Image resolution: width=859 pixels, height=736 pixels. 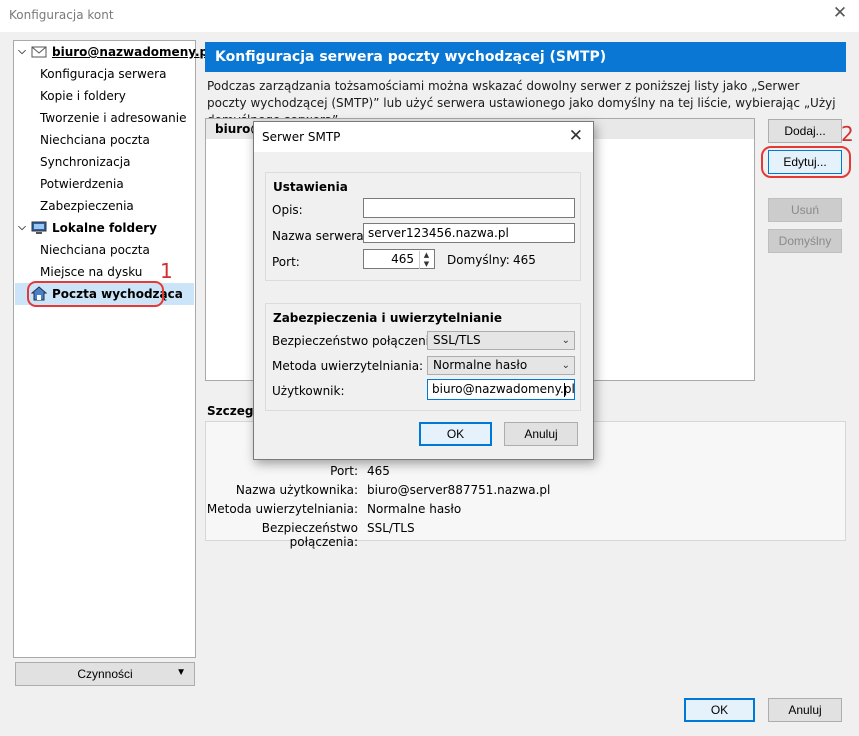 I want to click on highlight-oval-edit, so click(x=806, y=162).